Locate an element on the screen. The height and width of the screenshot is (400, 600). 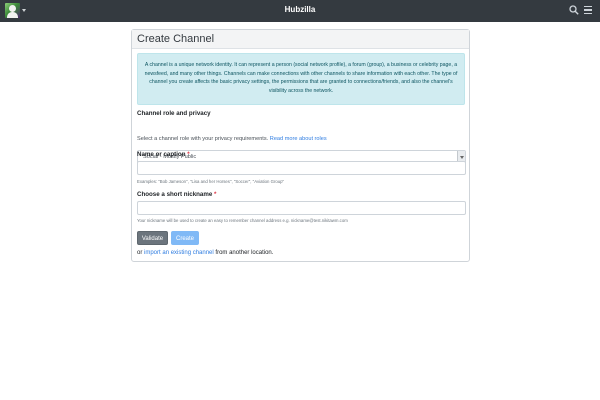
create-button: Create is located at coordinates (185, 238).